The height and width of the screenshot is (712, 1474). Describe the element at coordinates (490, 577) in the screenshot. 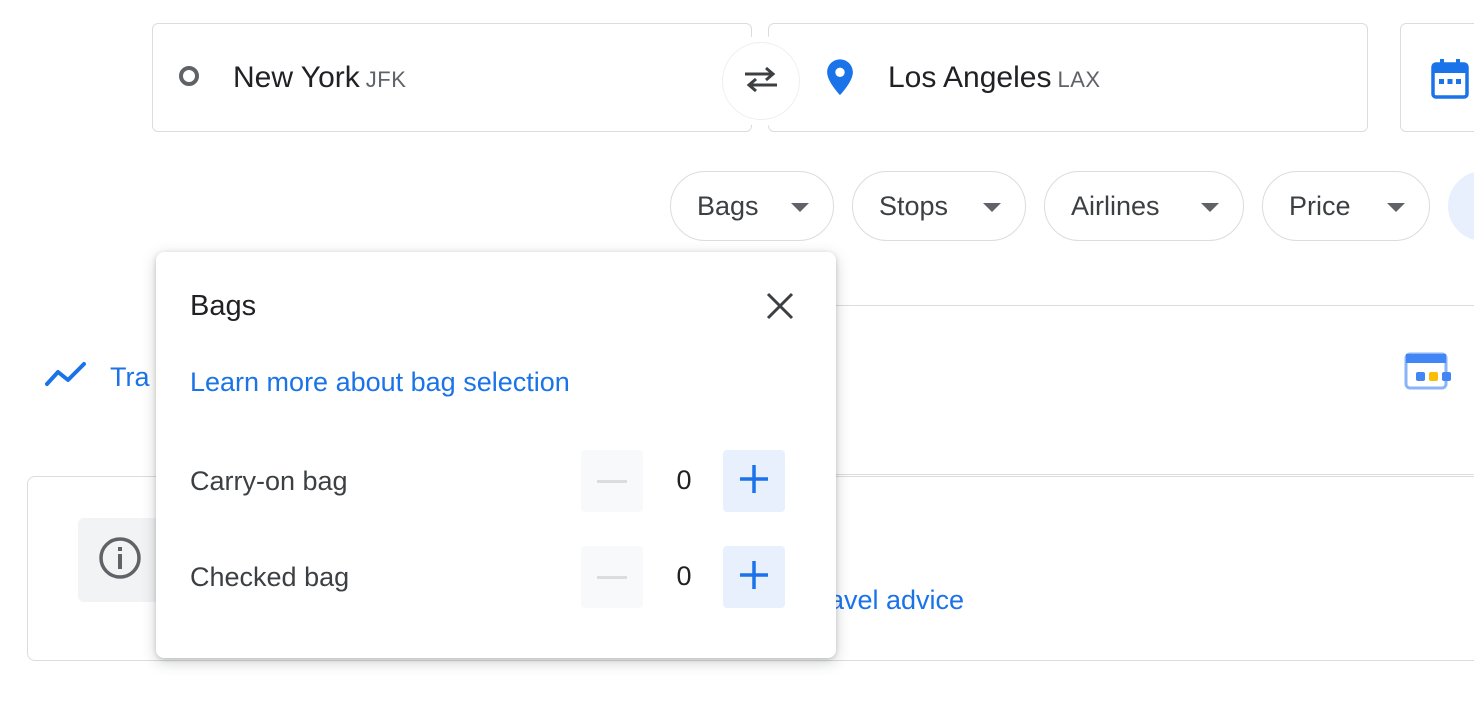

I see `checked-bag-row: Checked bag 0` at that location.